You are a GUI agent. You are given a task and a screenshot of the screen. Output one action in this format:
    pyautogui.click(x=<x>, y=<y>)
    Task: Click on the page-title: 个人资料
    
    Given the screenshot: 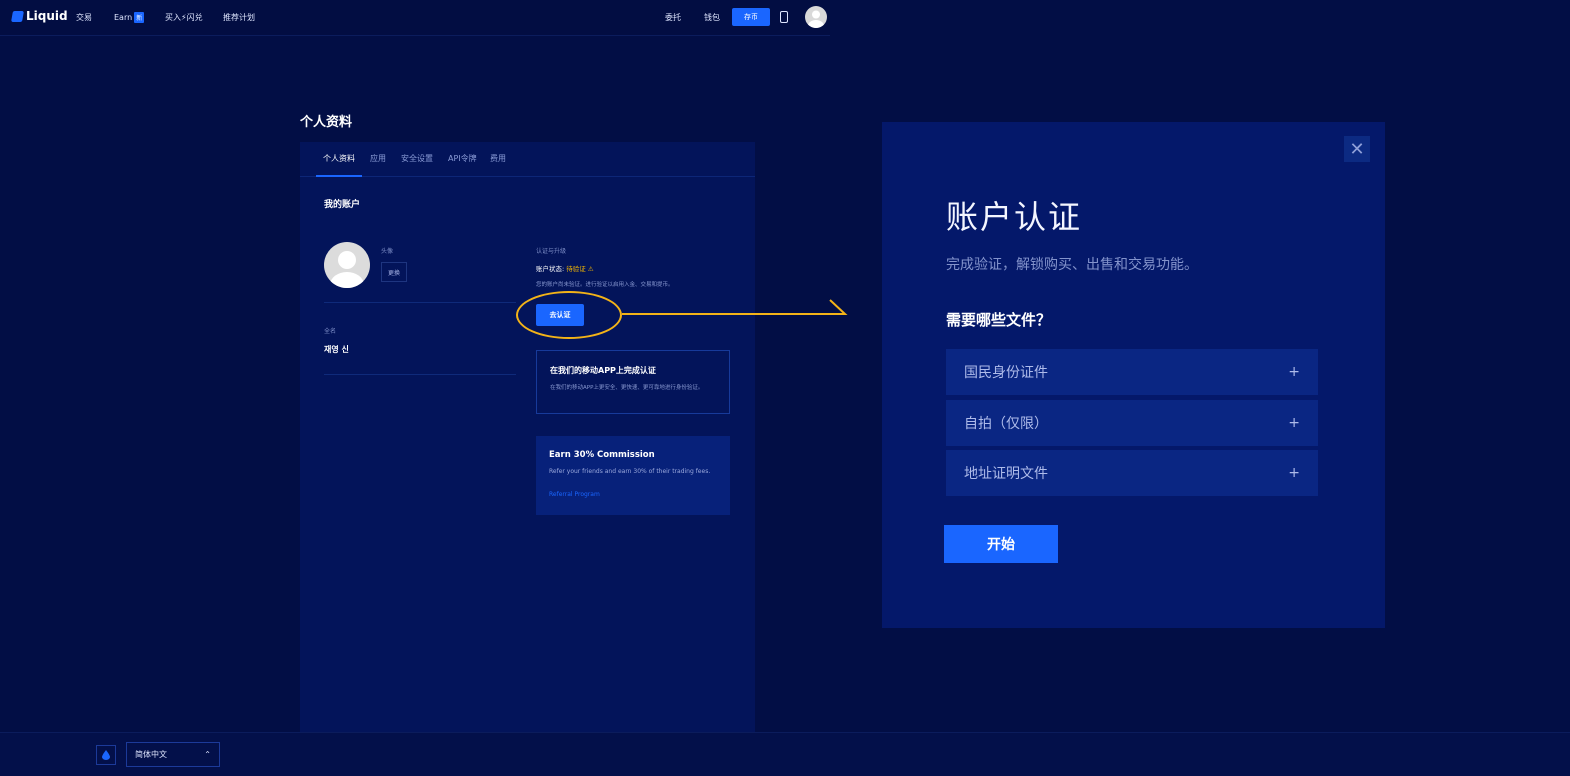 What is the action you would take?
    pyautogui.click(x=326, y=122)
    